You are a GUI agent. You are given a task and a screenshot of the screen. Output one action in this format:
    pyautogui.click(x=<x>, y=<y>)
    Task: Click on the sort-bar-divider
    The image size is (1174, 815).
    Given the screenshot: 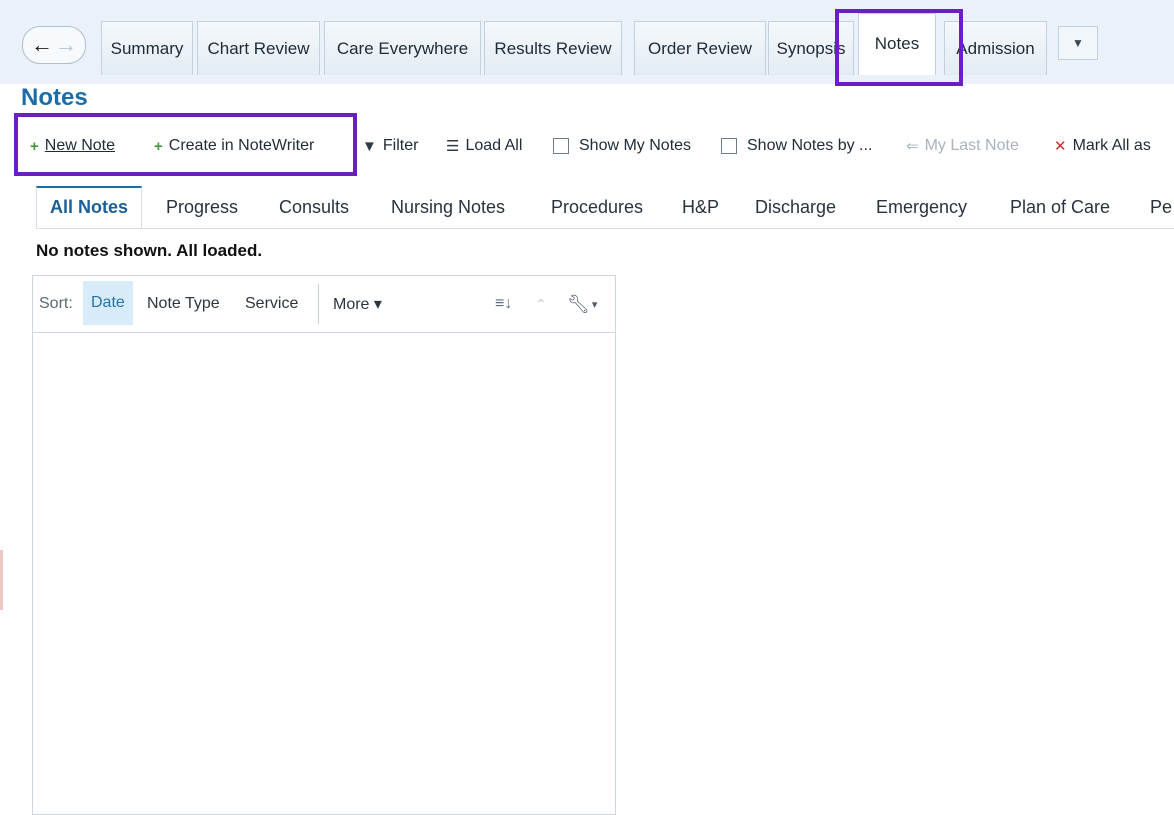 What is the action you would take?
    pyautogui.click(x=318, y=304)
    